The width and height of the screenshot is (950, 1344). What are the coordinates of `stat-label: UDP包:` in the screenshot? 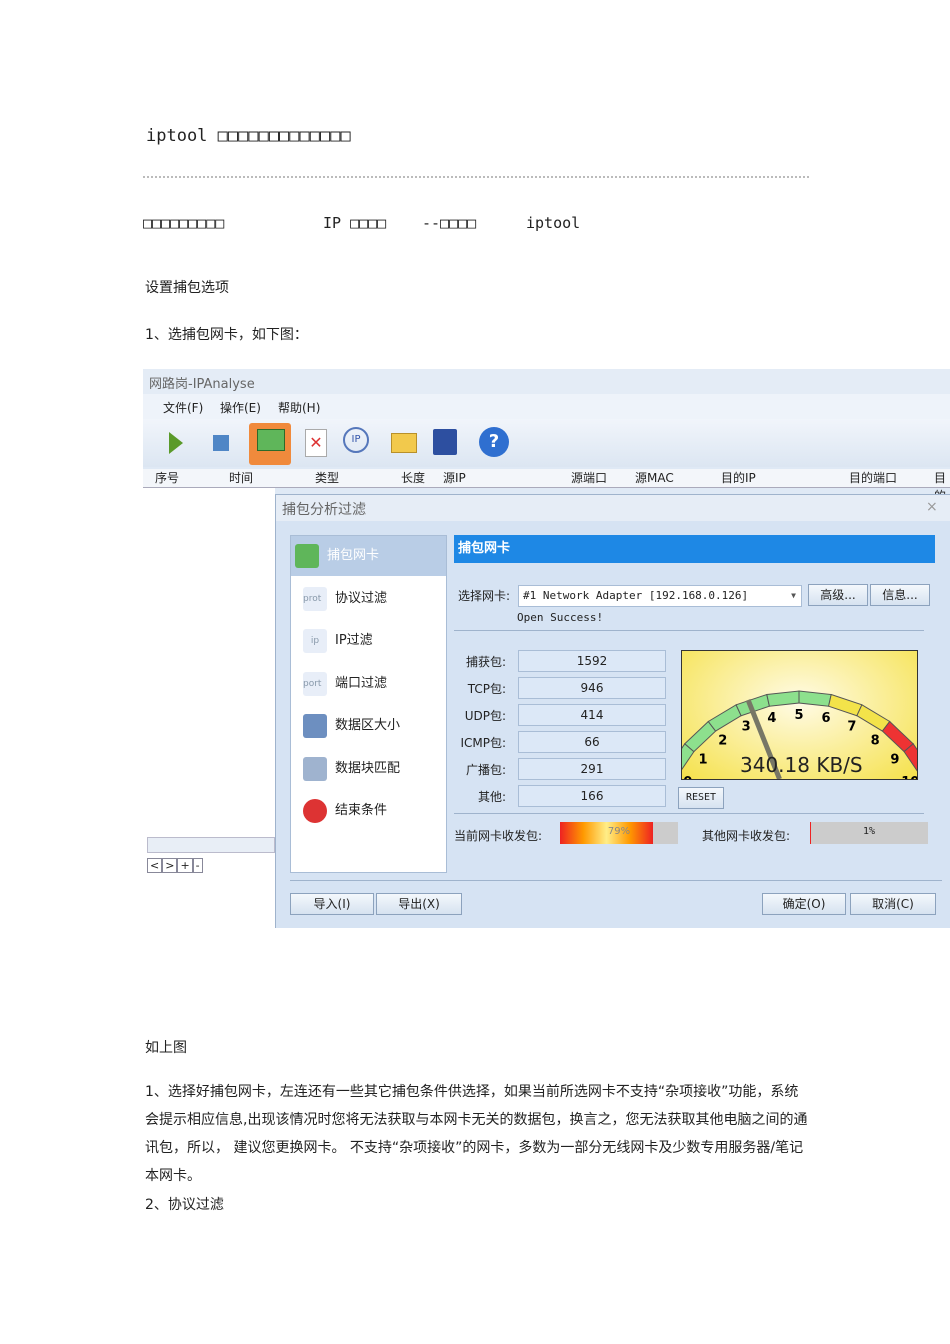 It's located at (485, 716).